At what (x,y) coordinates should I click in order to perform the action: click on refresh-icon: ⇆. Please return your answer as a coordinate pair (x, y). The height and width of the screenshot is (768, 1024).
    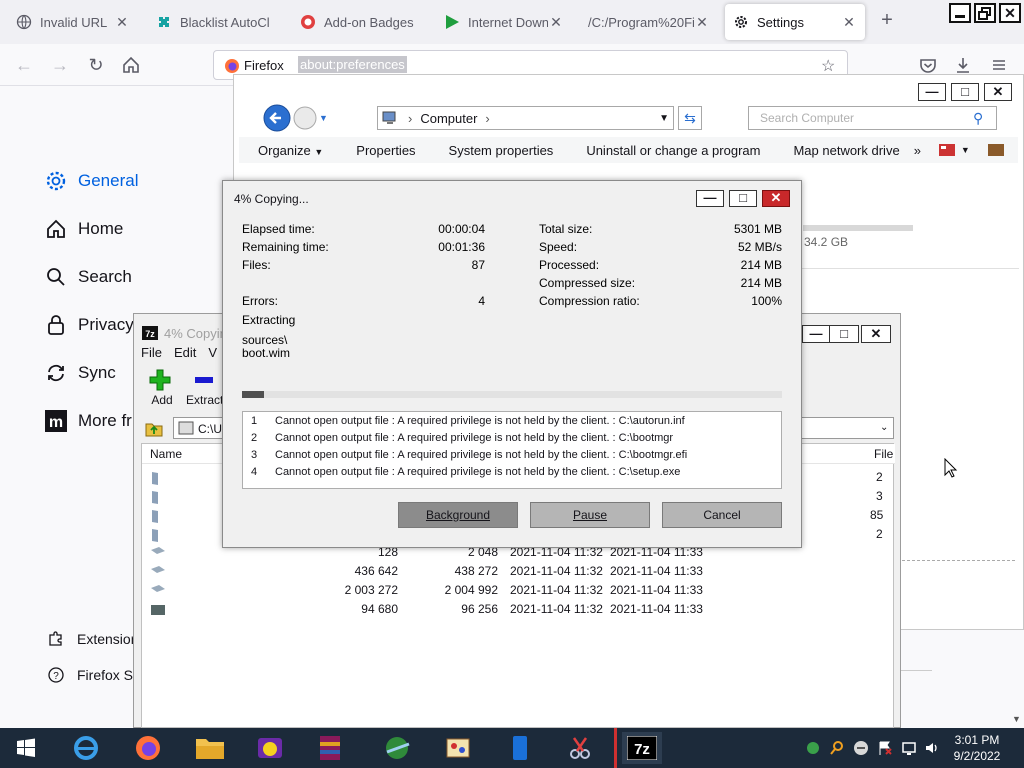
    Looking at the image, I should click on (690, 118).